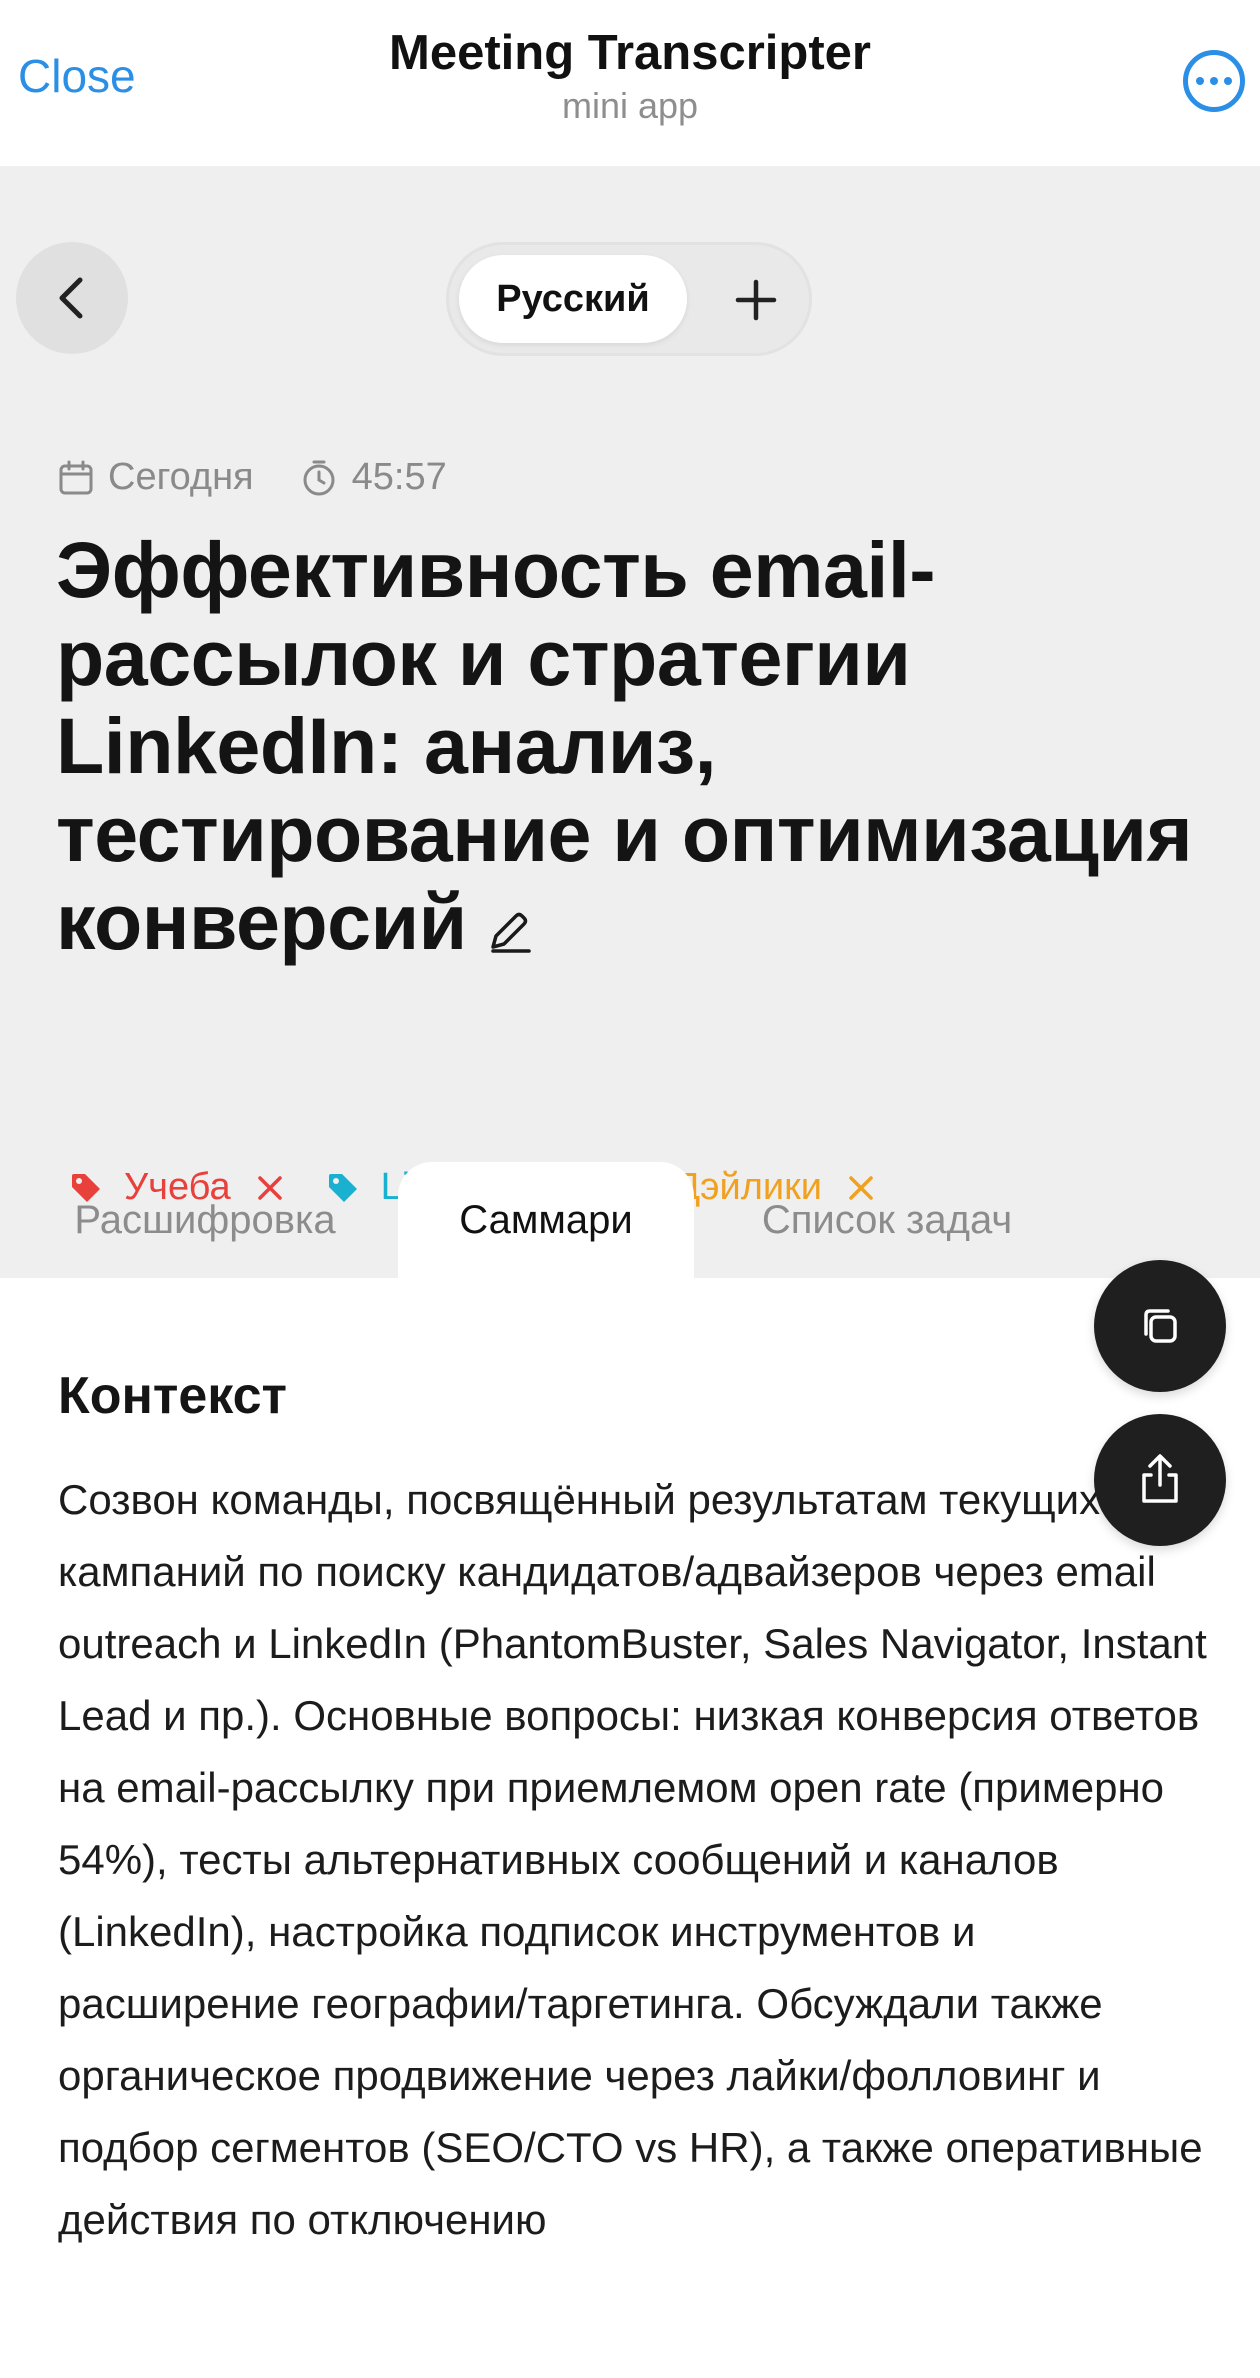 The image size is (1260, 2378). I want to click on meeting-duration: 45:57, so click(373, 477).